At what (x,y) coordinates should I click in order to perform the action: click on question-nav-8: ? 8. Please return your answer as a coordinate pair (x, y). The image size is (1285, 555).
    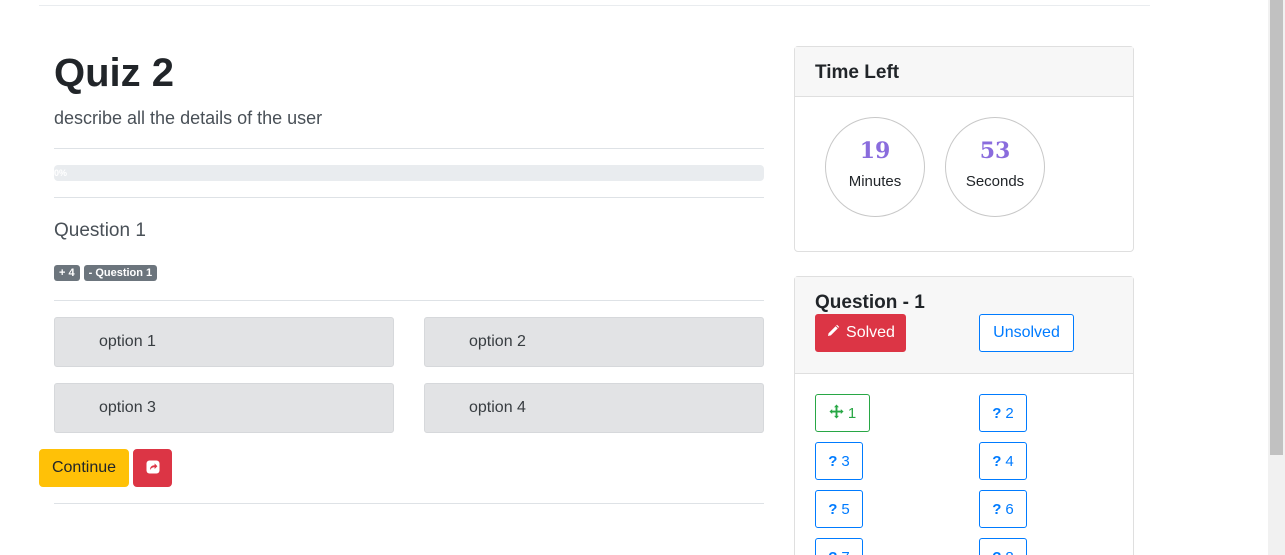
    Looking at the image, I should click on (1003, 546).